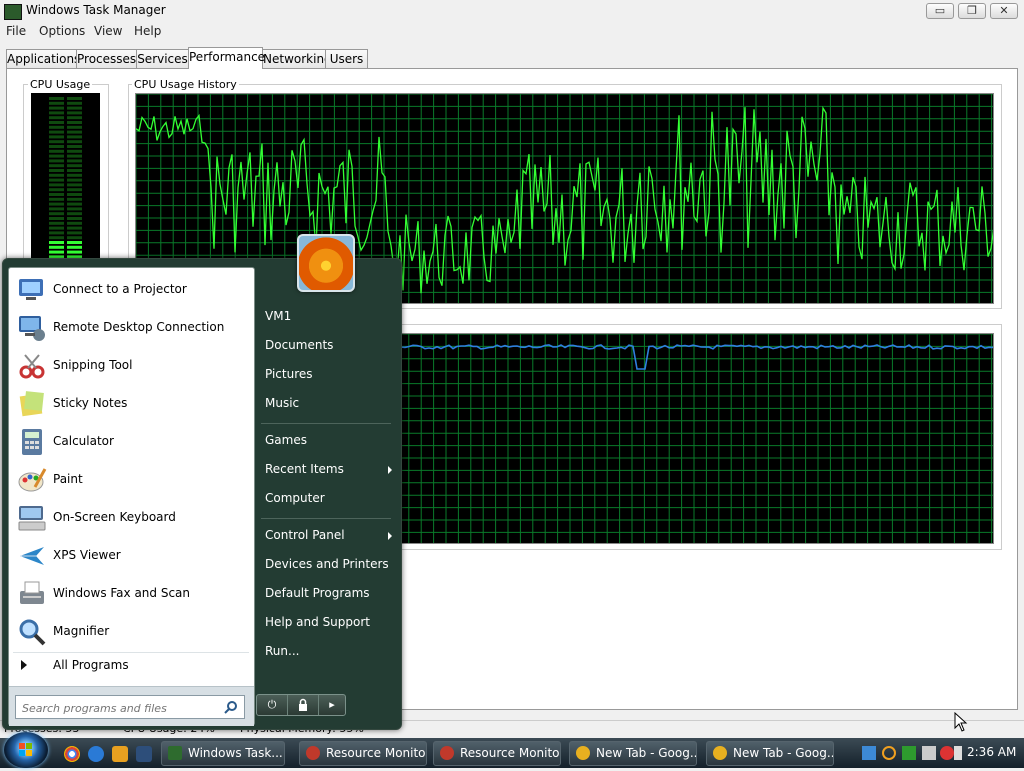 The height and width of the screenshot is (771, 1024). What do you see at coordinates (961, 722) in the screenshot?
I see `mouse-cursor-icon` at bounding box center [961, 722].